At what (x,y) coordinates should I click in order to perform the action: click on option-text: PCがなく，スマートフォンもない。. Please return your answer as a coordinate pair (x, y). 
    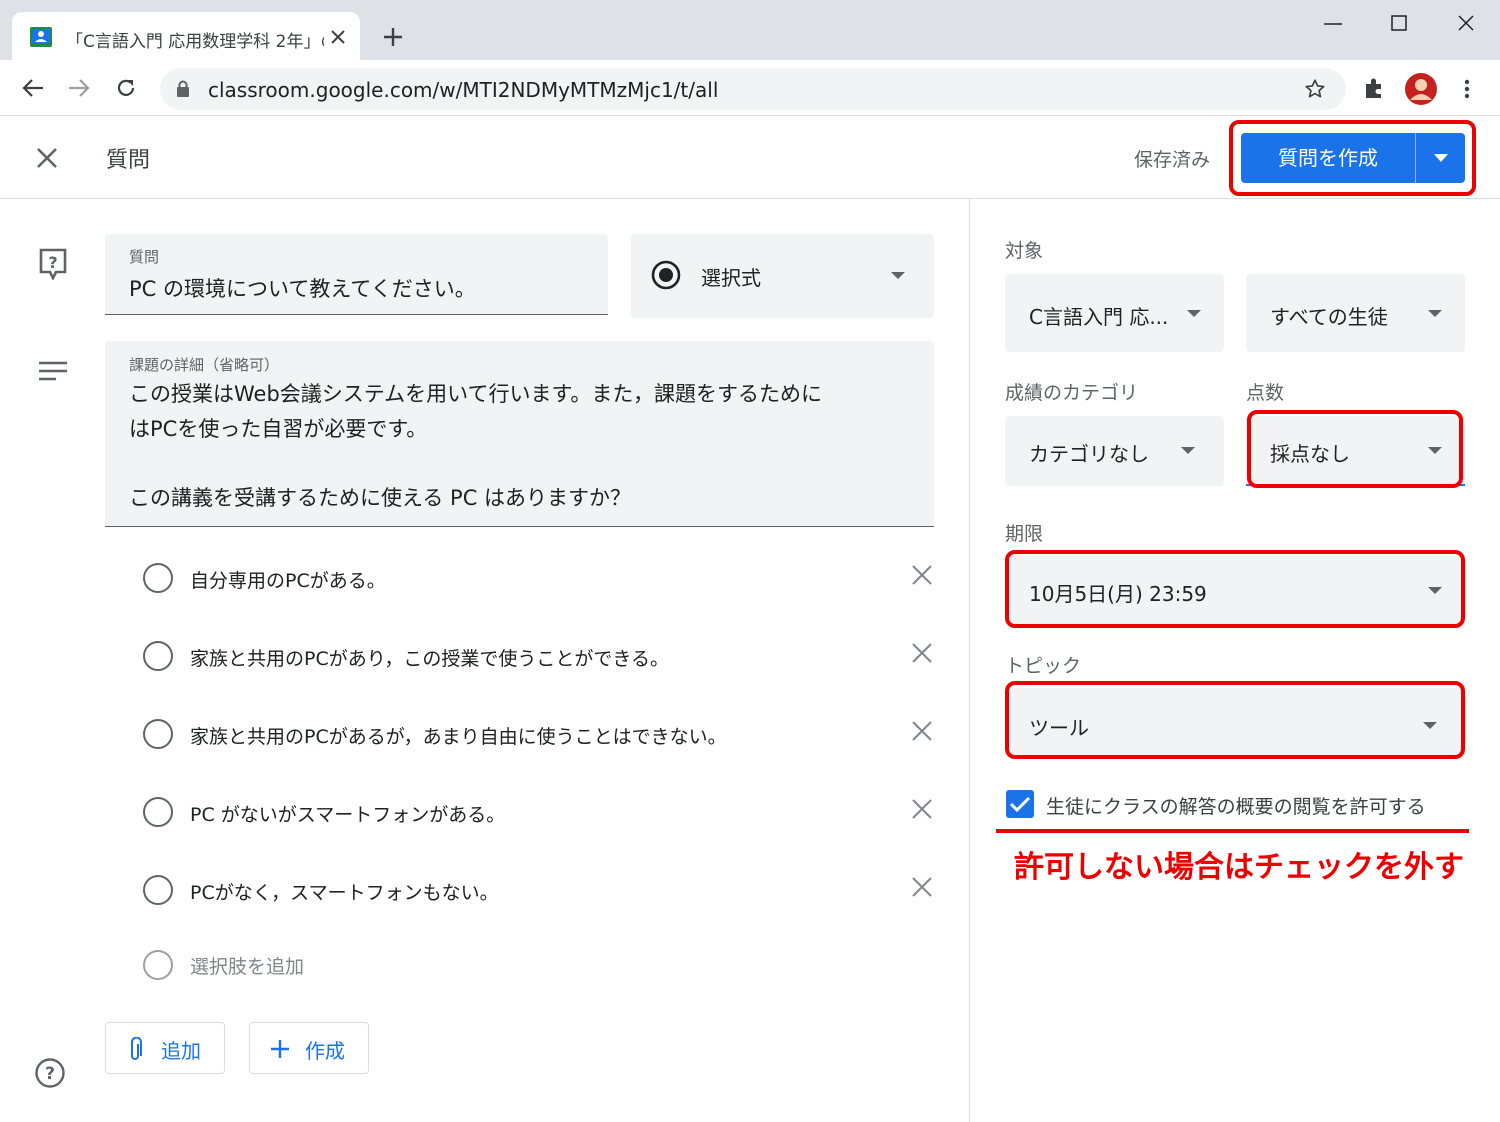
    Looking at the image, I should click on (344, 891).